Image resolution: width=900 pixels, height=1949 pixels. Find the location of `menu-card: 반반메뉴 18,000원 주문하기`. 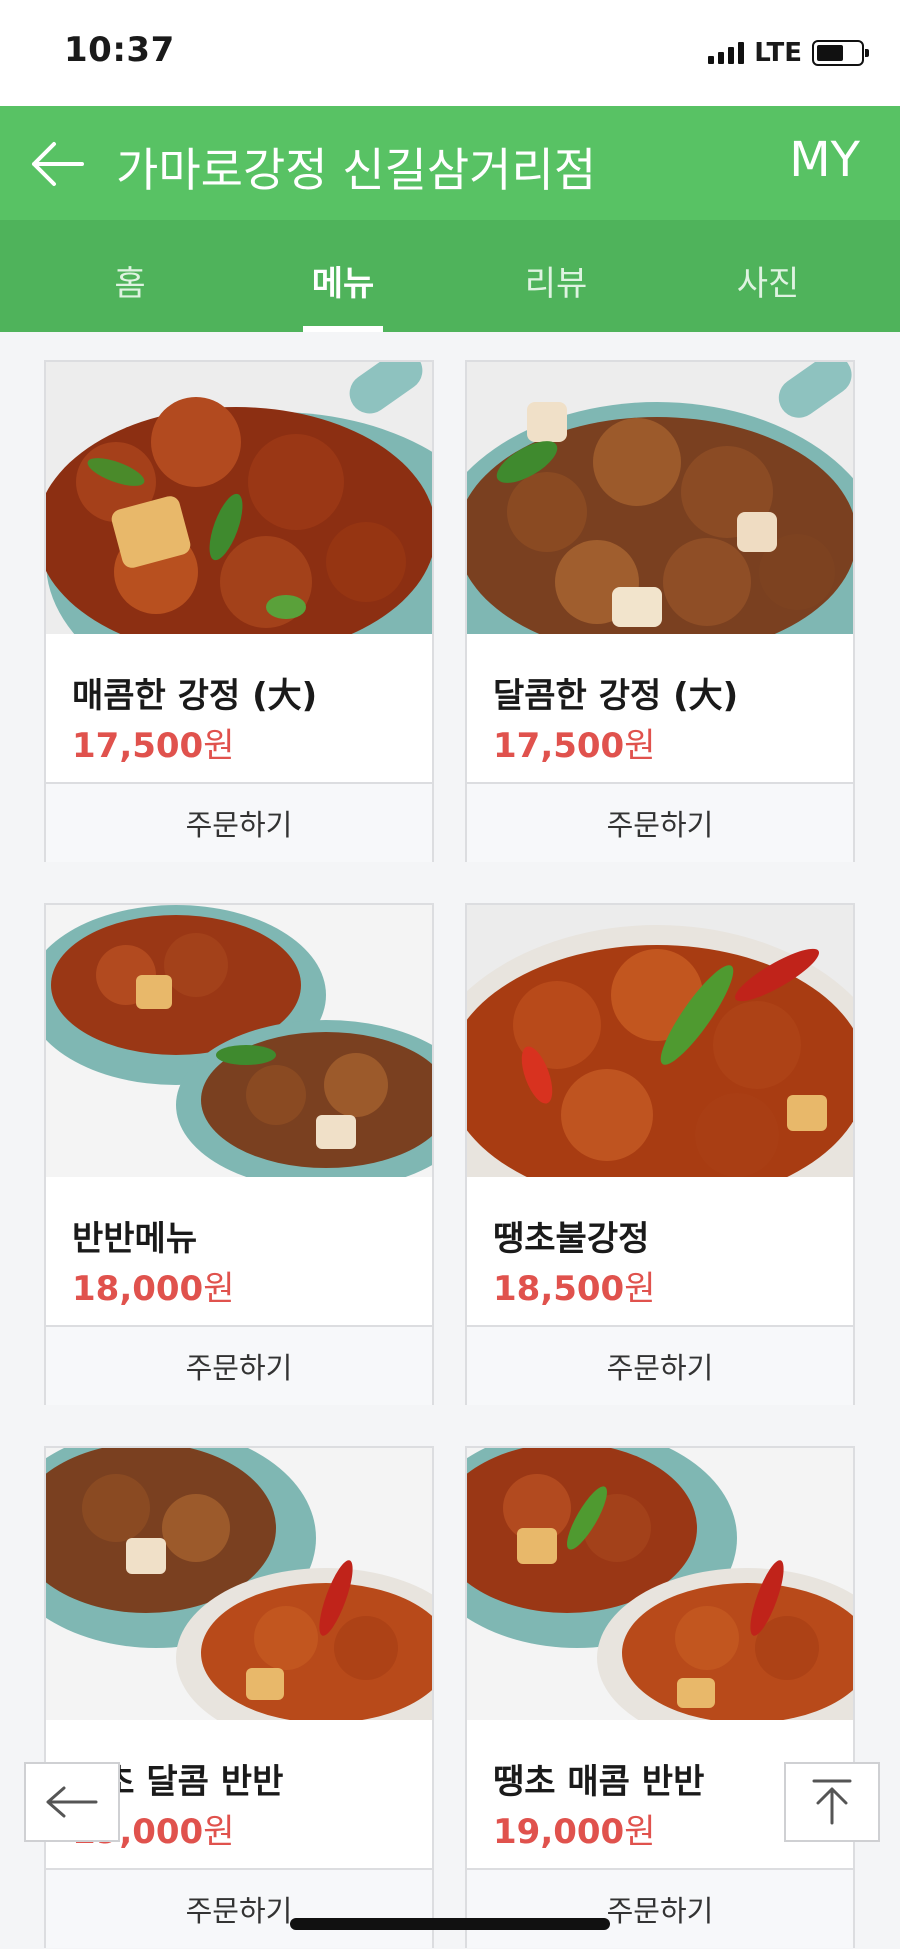

menu-card: 반반메뉴 18,000원 주문하기 is located at coordinates (239, 1154).